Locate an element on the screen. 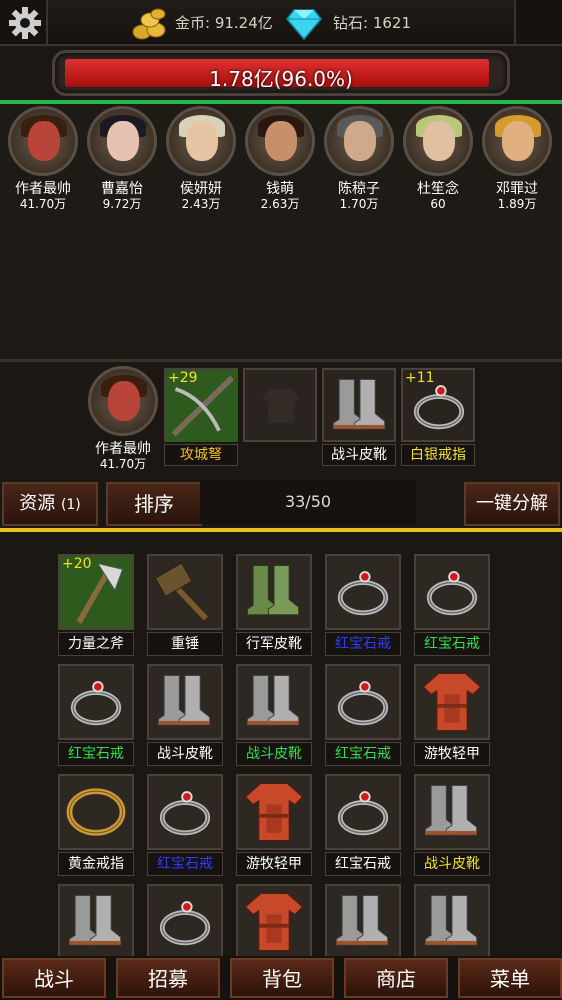 The width and height of the screenshot is (562, 1000). hero-card: 杜笙念 60 is located at coordinates (438, 158).